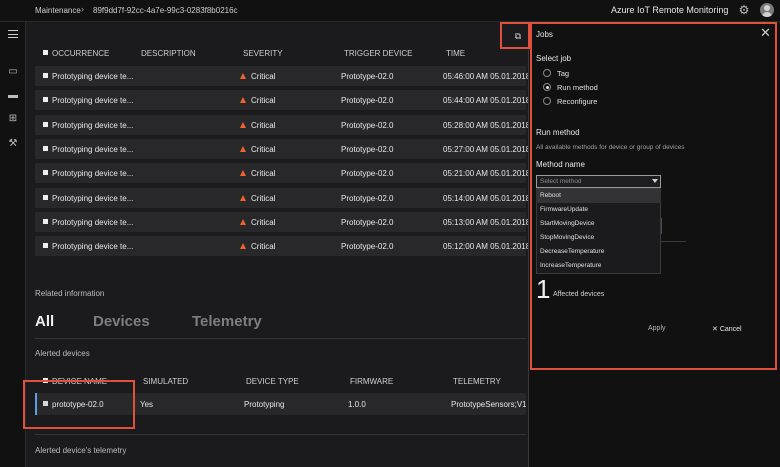  What do you see at coordinates (487, 76) in the screenshot?
I see `time-cell: 05:46:00 AM 05.01.2018` at bounding box center [487, 76].